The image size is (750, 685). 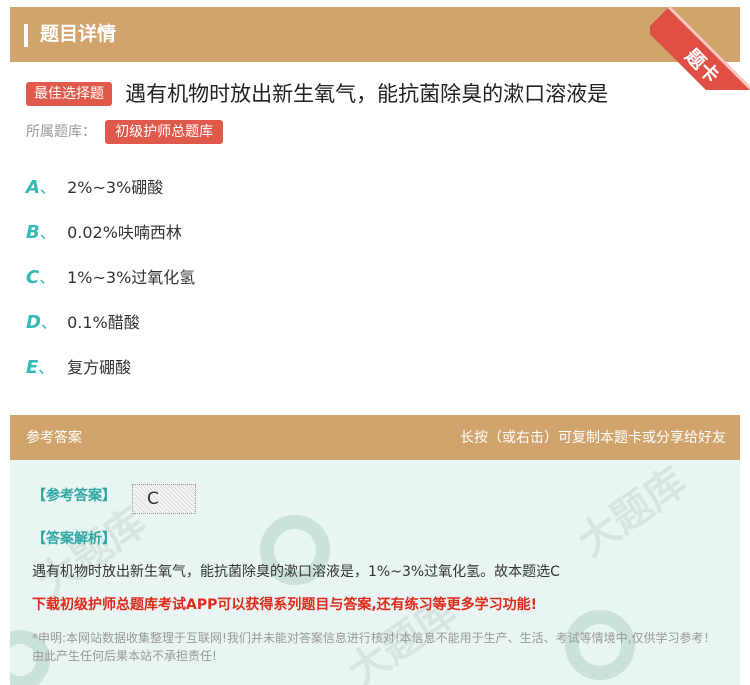 What do you see at coordinates (41, 187) in the screenshot?
I see `option-letter: A、` at bounding box center [41, 187].